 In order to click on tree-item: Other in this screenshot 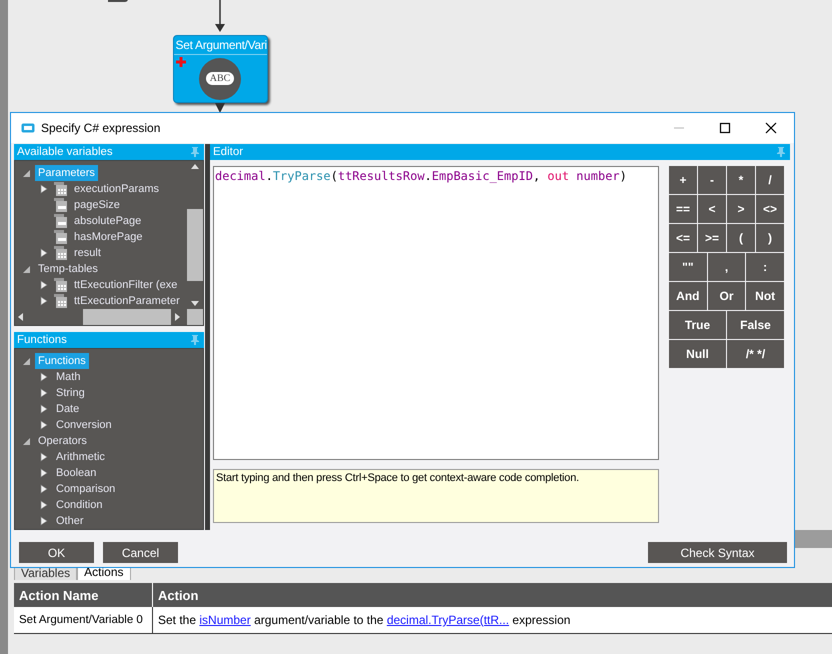, I will do `click(70, 521)`.